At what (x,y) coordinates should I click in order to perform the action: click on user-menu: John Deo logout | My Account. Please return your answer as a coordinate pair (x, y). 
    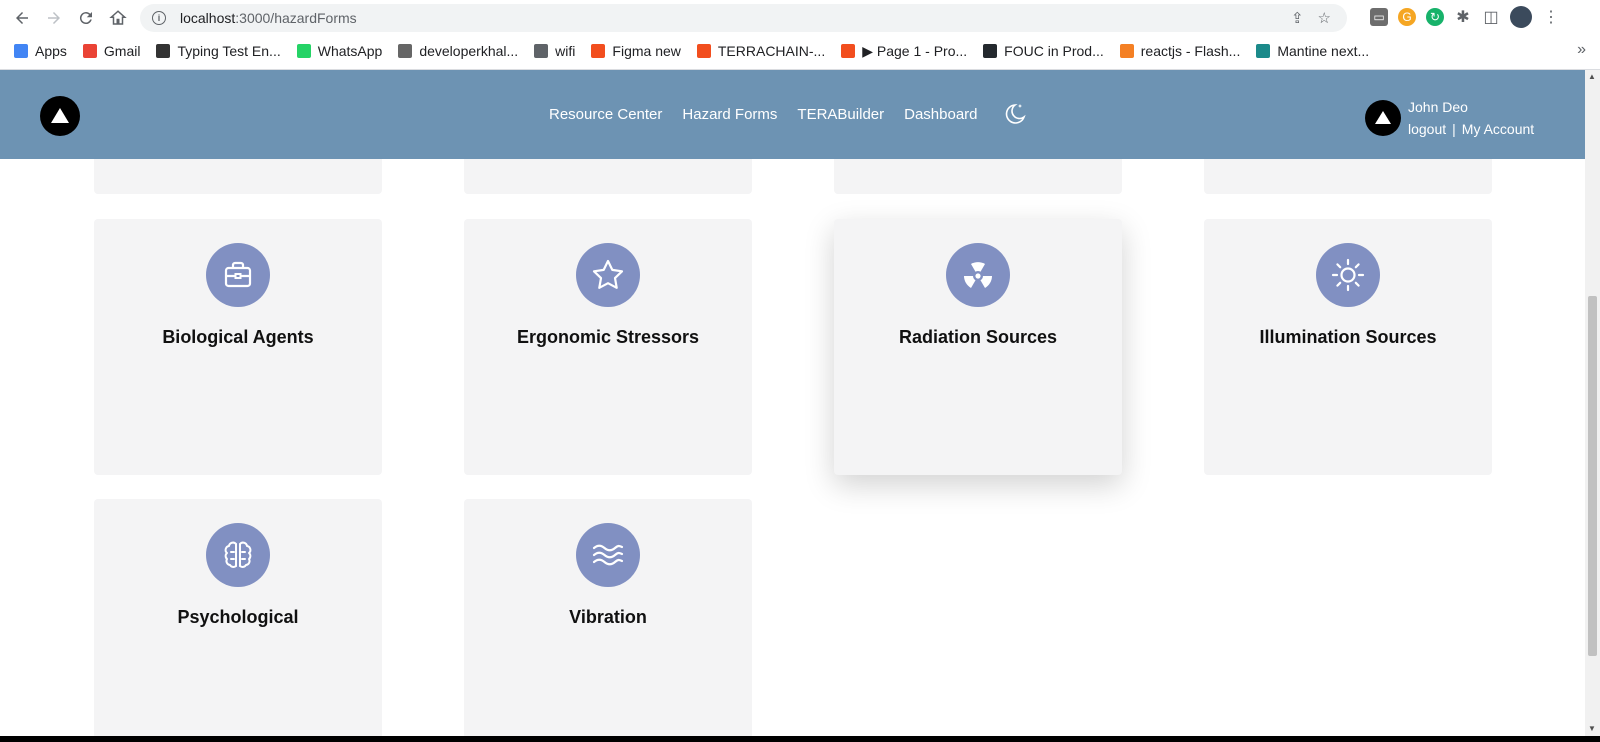
    Looking at the image, I should click on (1449, 118).